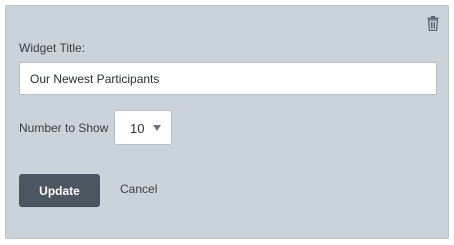  Describe the element at coordinates (157, 128) in the screenshot. I see `chevron-down-icon` at that location.